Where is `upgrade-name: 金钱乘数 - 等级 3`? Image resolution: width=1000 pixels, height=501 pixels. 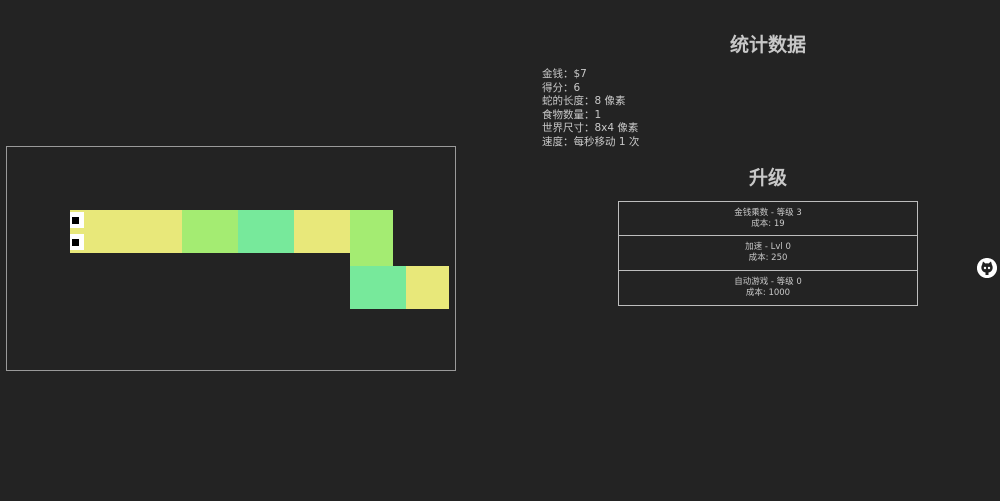
upgrade-name: 金钱乘数 - 等级 3 is located at coordinates (768, 212).